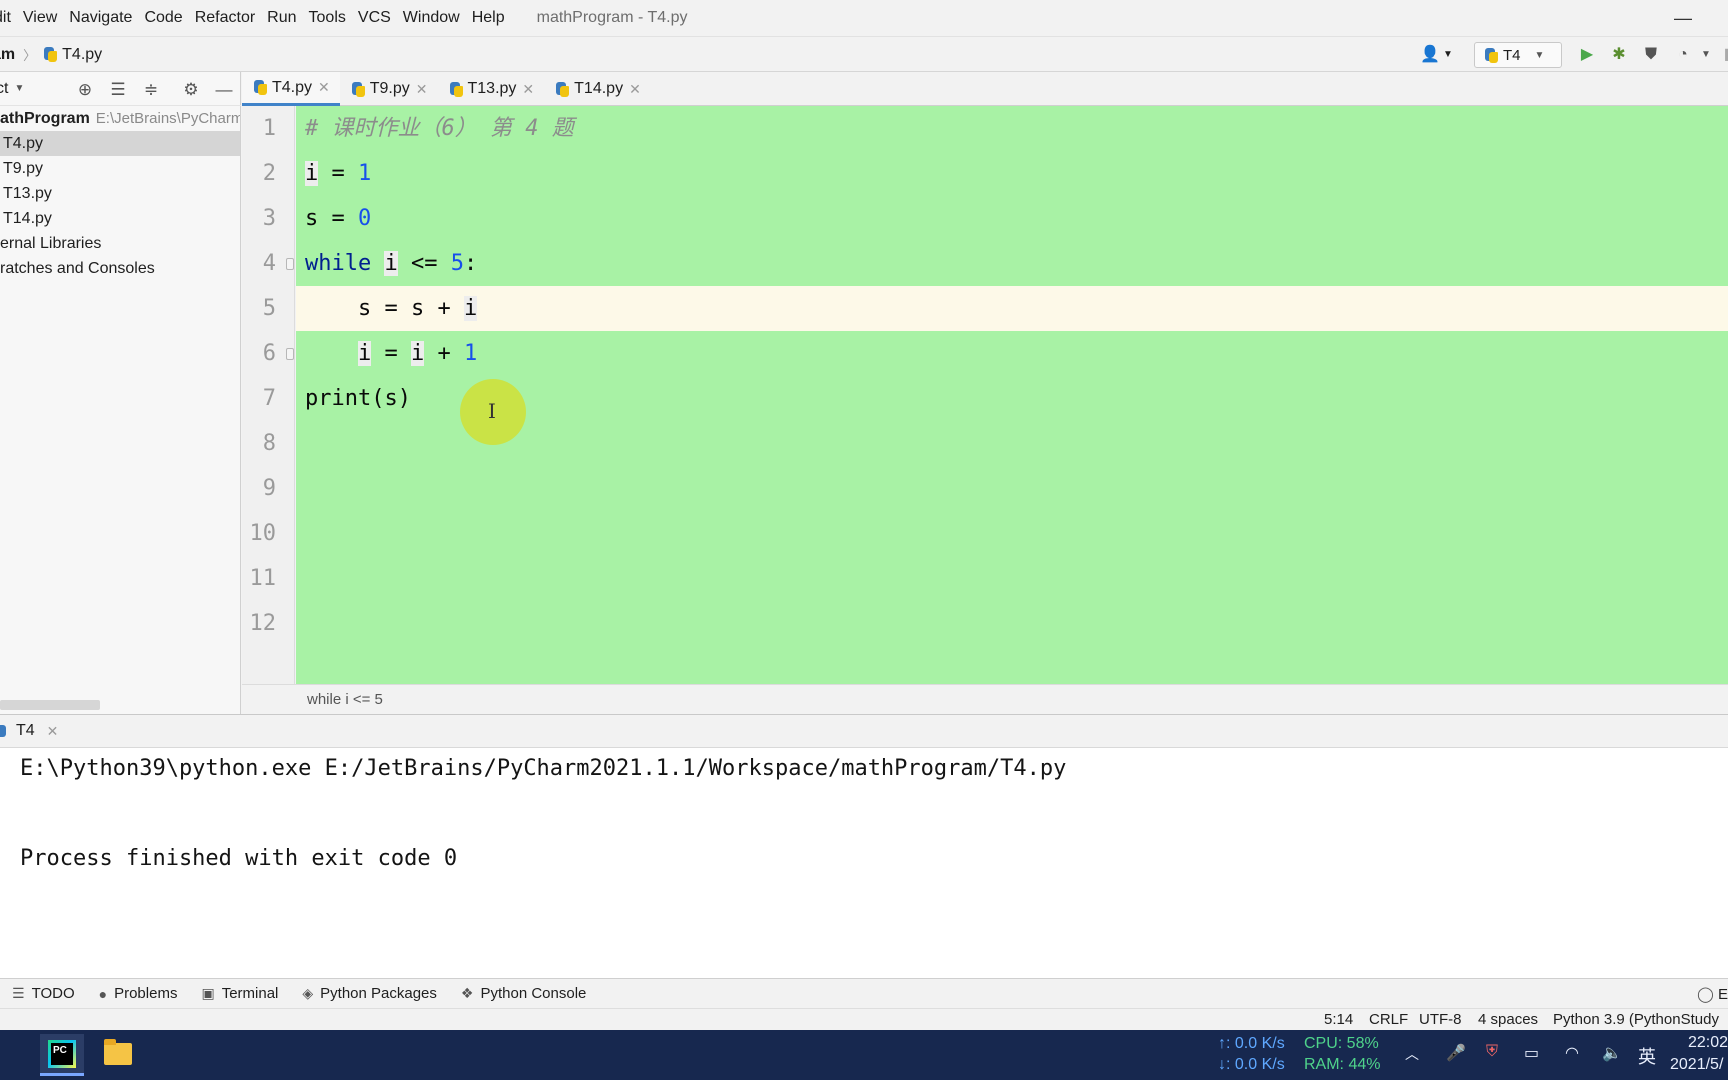  I want to click on indent-setting: 4 spaces, so click(1508, 1019).